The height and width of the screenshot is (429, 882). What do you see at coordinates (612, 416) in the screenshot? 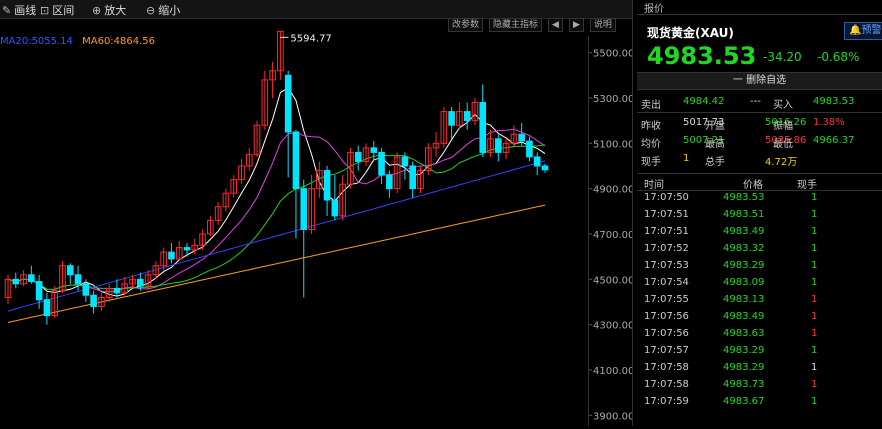
I see `y-tick-label: 3900.00` at bounding box center [612, 416].